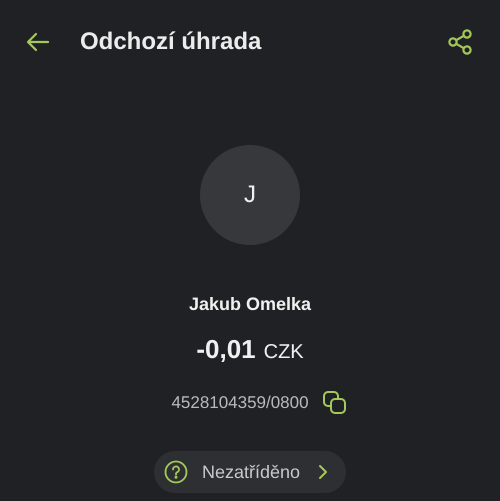 The height and width of the screenshot is (501, 500). What do you see at coordinates (250, 195) in the screenshot?
I see `avatar: J` at bounding box center [250, 195].